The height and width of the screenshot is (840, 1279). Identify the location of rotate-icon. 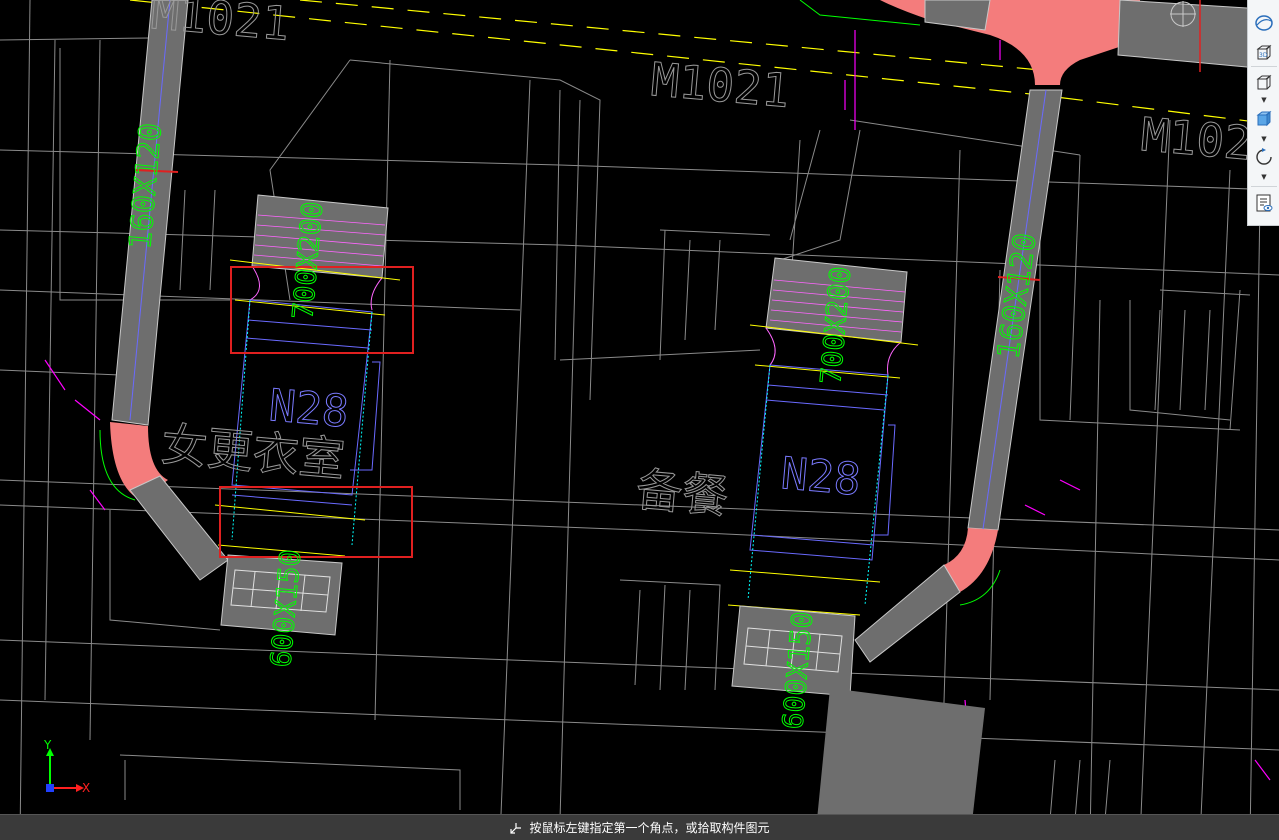
(1264, 157).